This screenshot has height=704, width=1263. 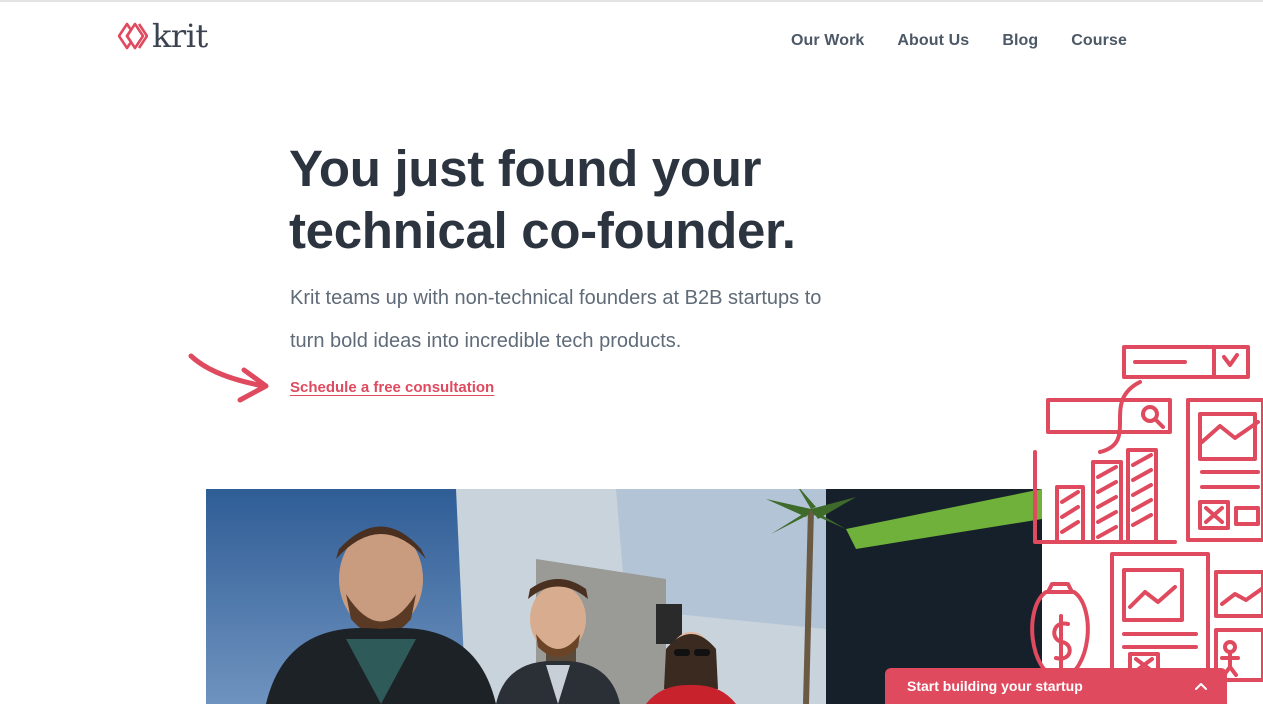 What do you see at coordinates (933, 41) in the screenshot?
I see `nav-about-us: About Us` at bounding box center [933, 41].